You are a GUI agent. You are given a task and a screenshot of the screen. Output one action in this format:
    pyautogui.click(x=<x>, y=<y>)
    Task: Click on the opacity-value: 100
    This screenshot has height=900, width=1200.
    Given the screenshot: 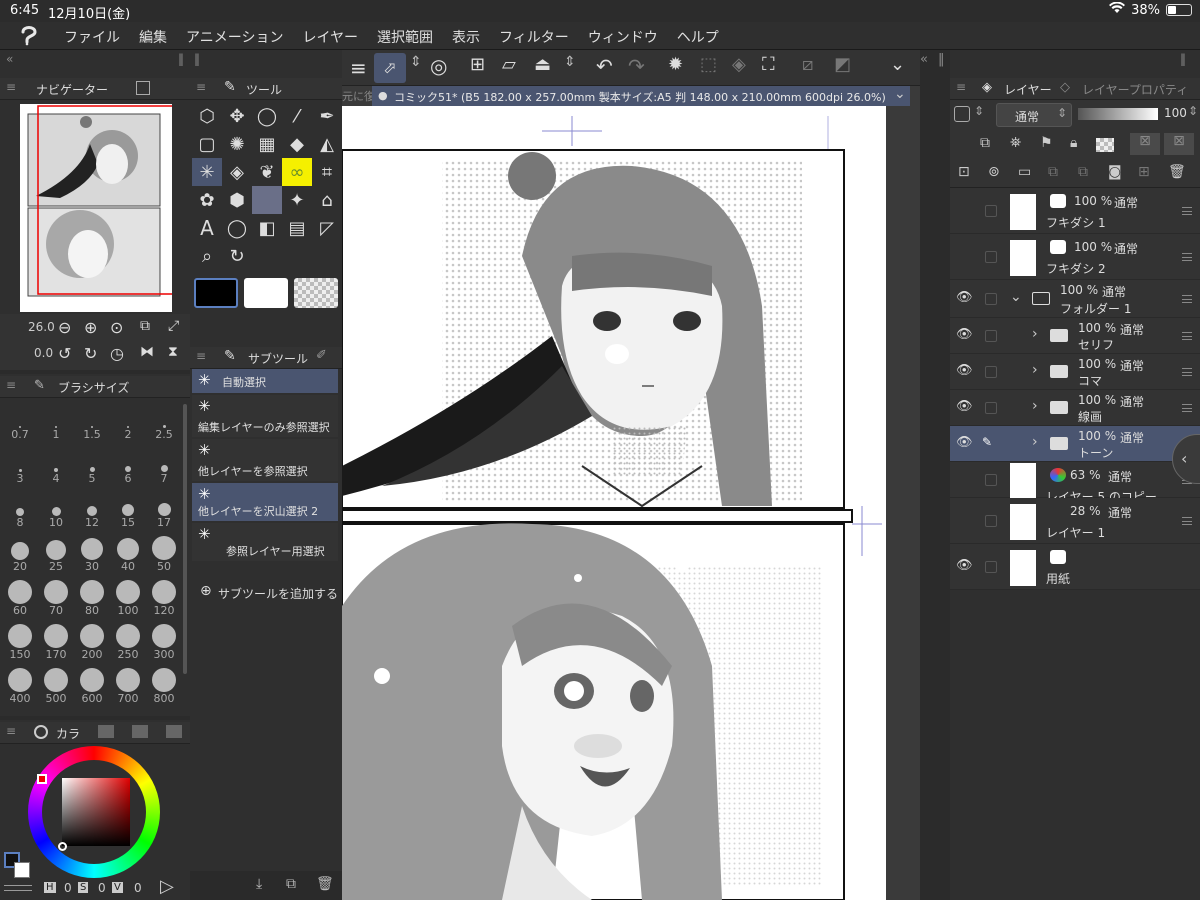 What is the action you would take?
    pyautogui.click(x=1175, y=113)
    